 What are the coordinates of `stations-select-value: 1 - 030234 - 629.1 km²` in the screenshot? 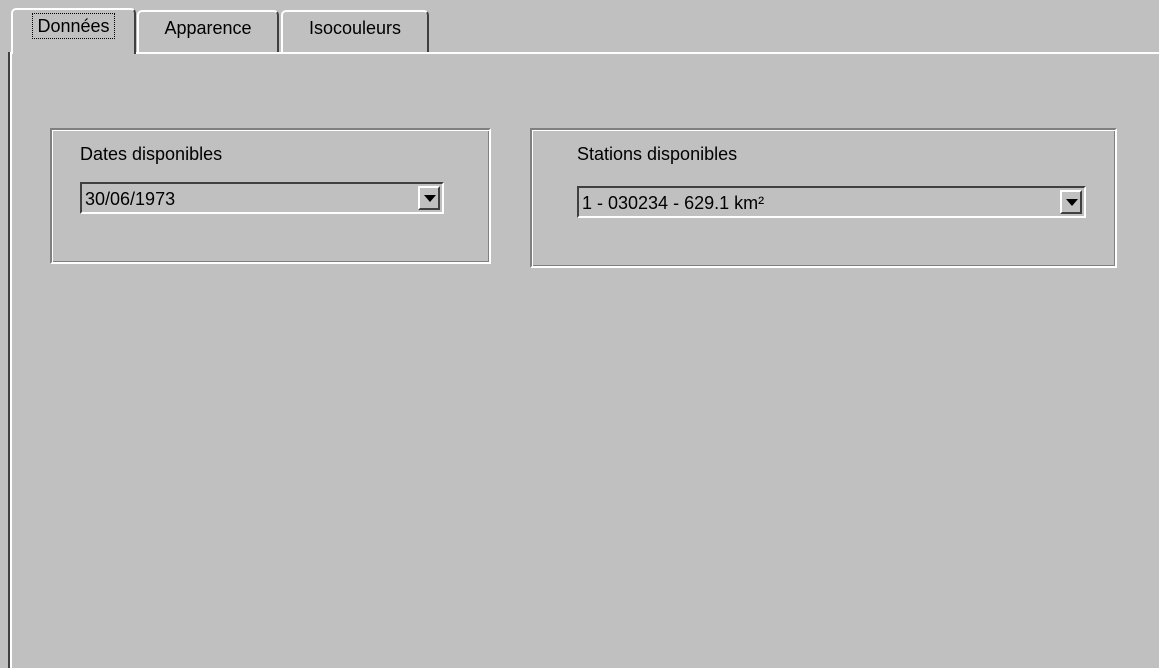 It's located at (673, 203).